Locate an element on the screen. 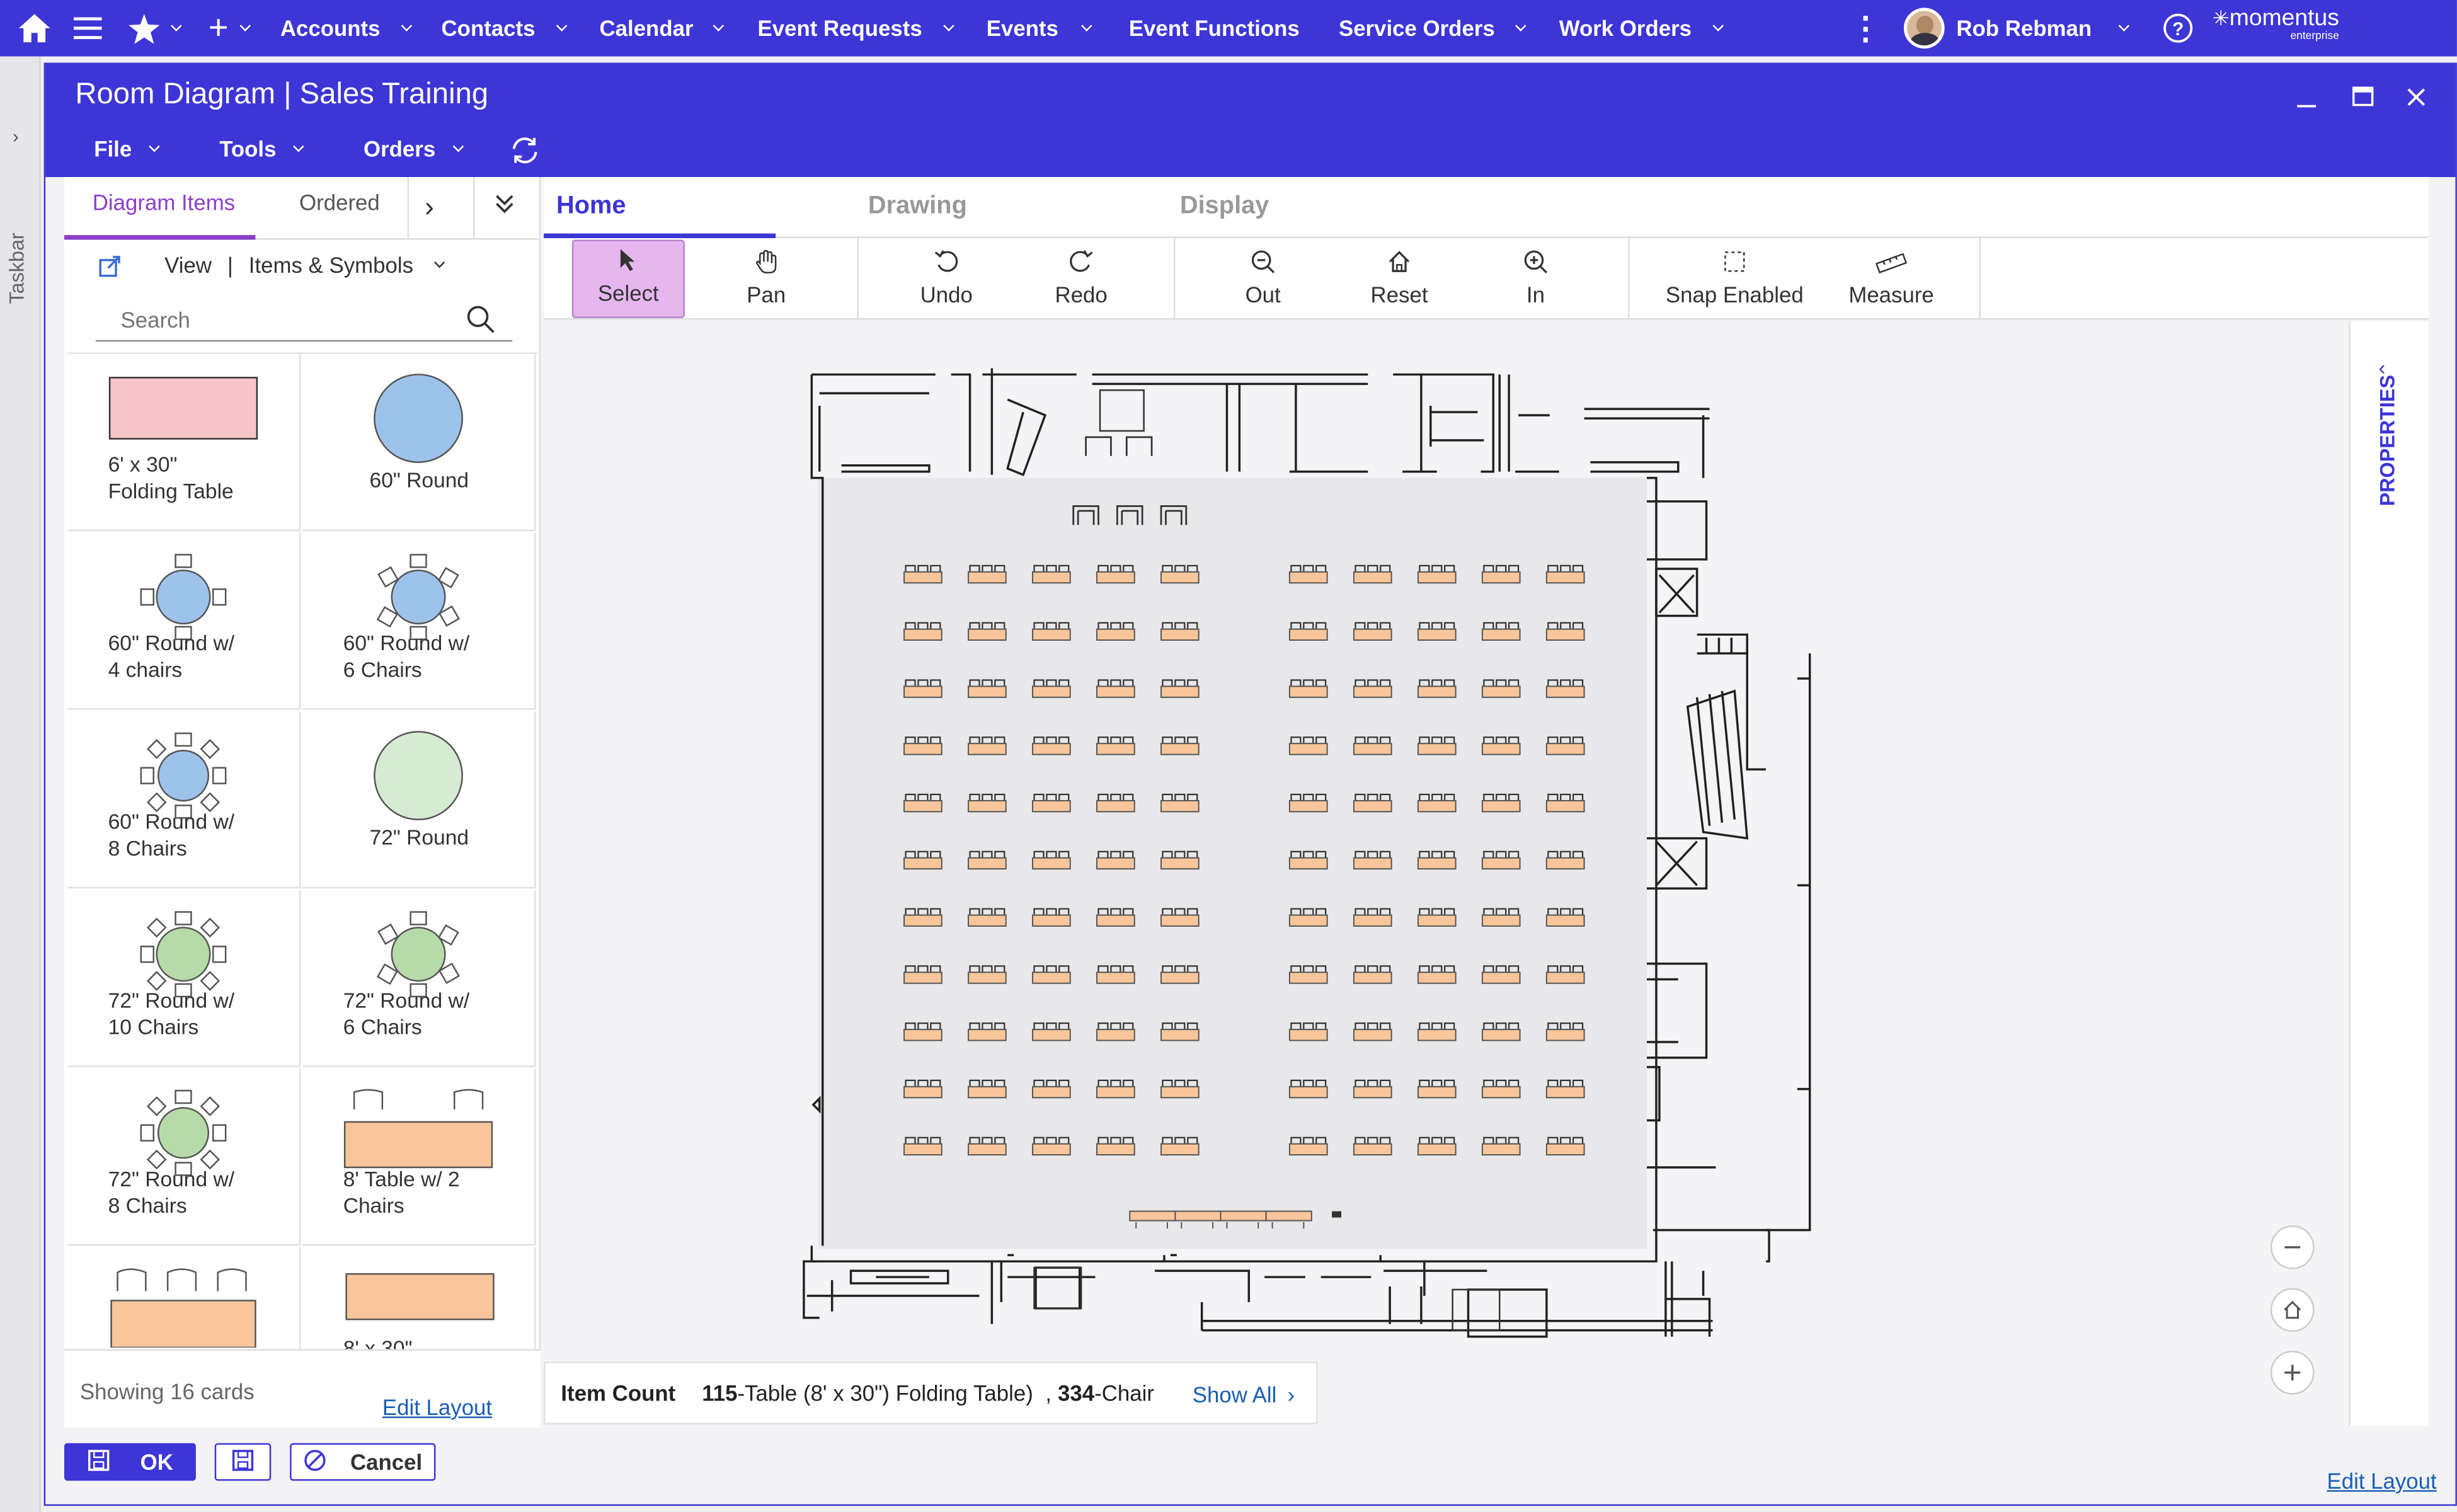 This screenshot has height=1512, width=2457. home-icon is located at coordinates (35, 28).